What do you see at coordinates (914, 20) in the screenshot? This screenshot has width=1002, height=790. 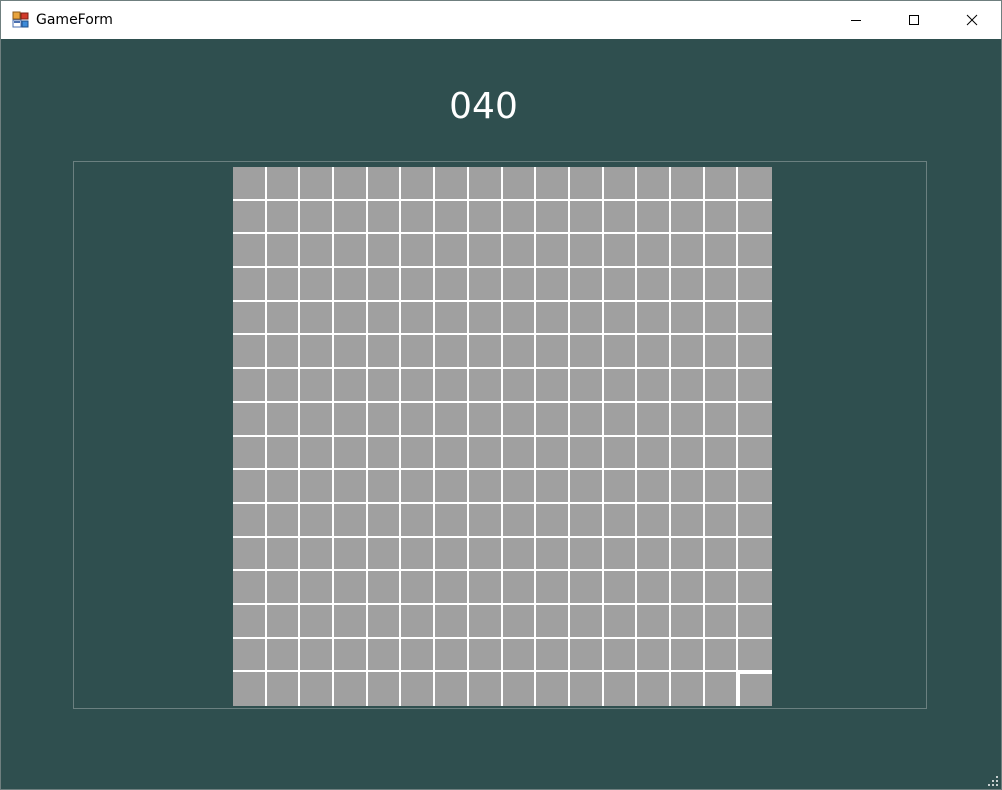 I see `maximize-button` at bounding box center [914, 20].